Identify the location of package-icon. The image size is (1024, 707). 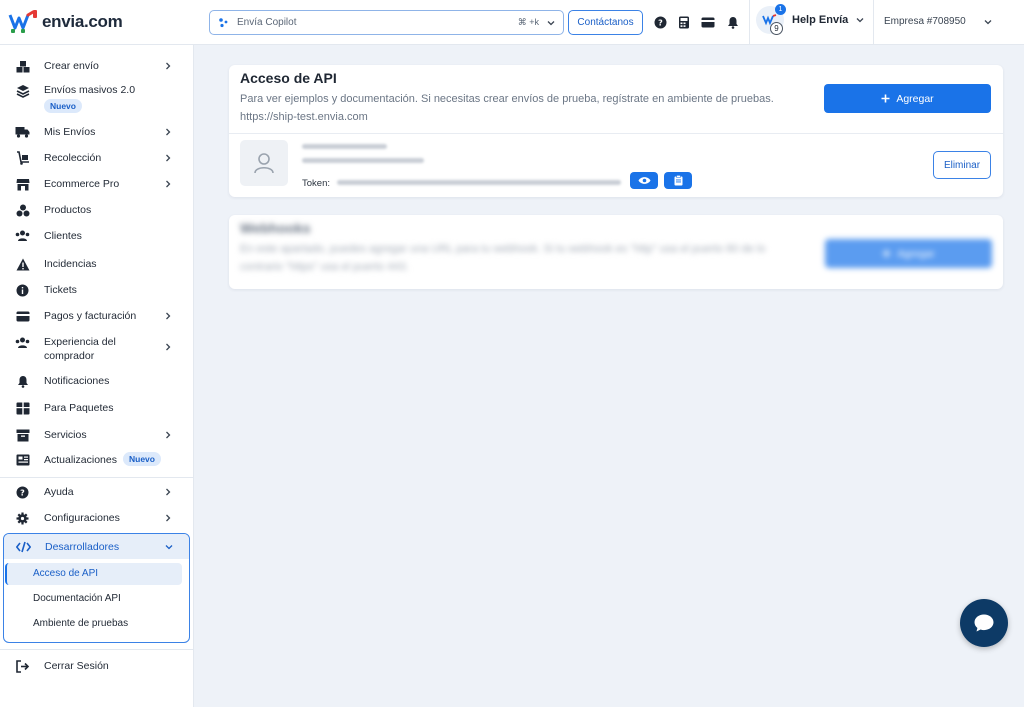
(22, 408).